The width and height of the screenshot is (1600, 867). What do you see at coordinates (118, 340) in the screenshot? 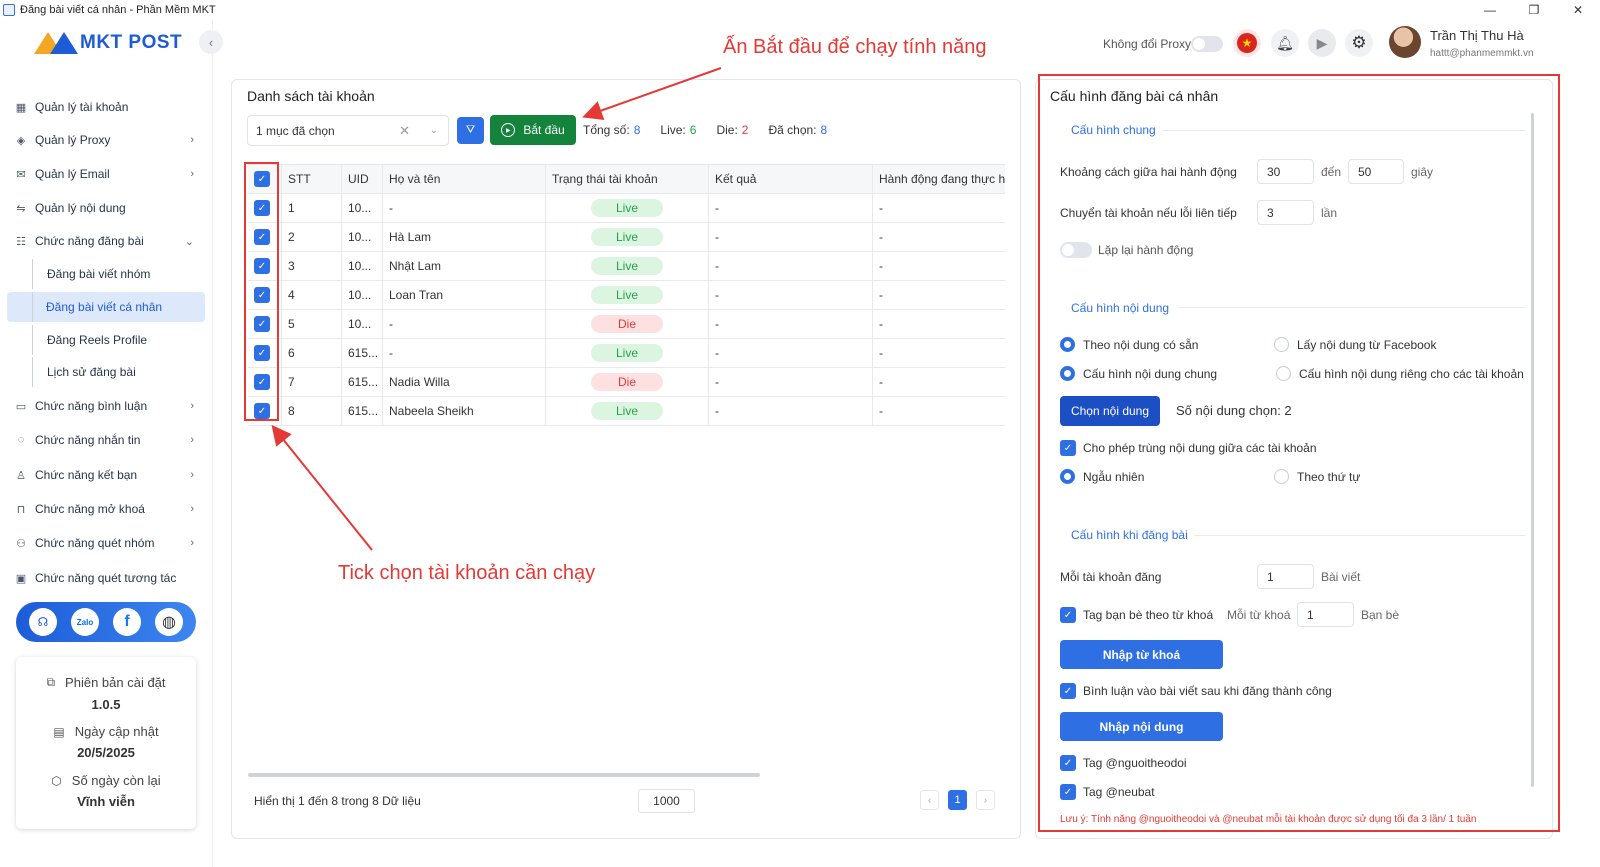
I see `sidebar-subitem-reels: Đăng Reels Profile` at bounding box center [118, 340].